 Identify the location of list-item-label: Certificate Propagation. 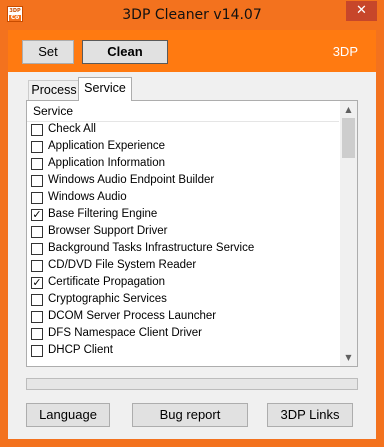
(106, 282).